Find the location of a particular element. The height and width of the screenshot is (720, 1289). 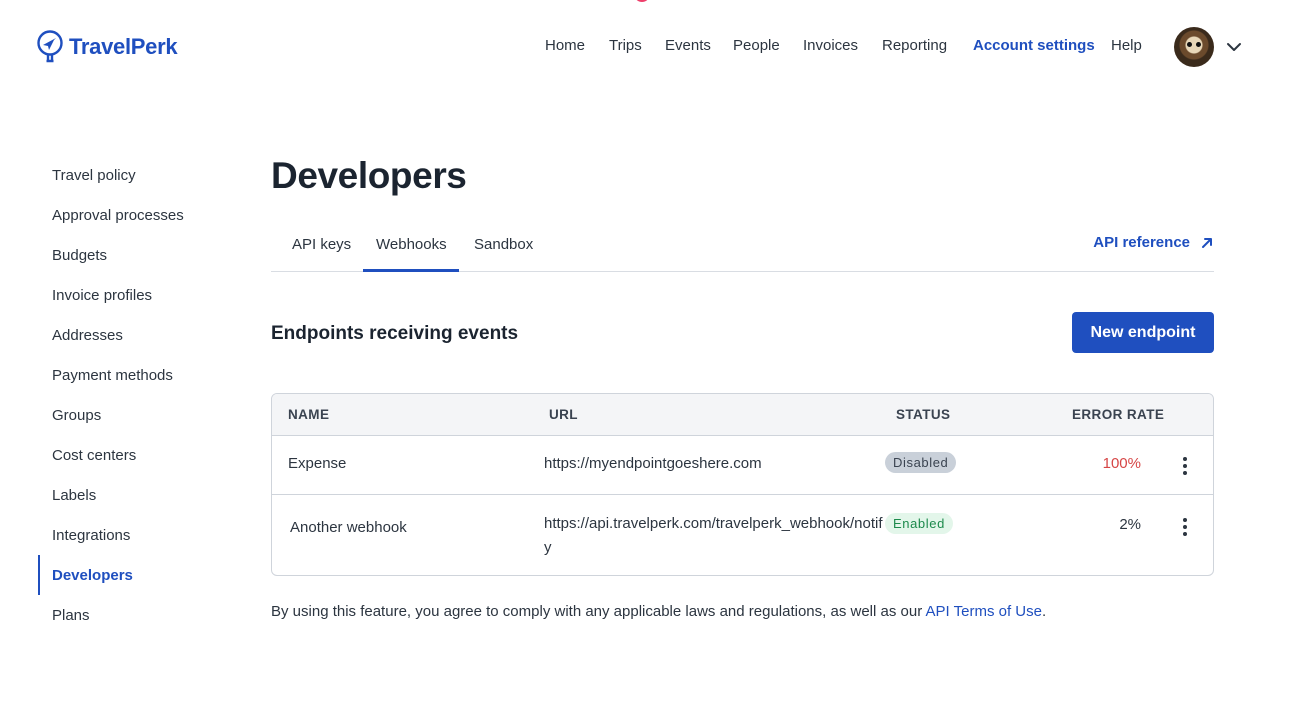

nav-home: Home is located at coordinates (565, 45).